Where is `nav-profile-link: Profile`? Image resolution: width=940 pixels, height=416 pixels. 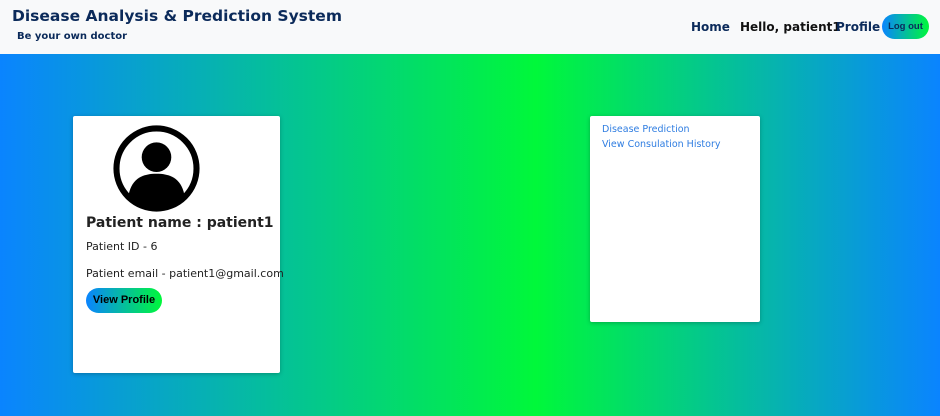 nav-profile-link: Profile is located at coordinates (858, 27).